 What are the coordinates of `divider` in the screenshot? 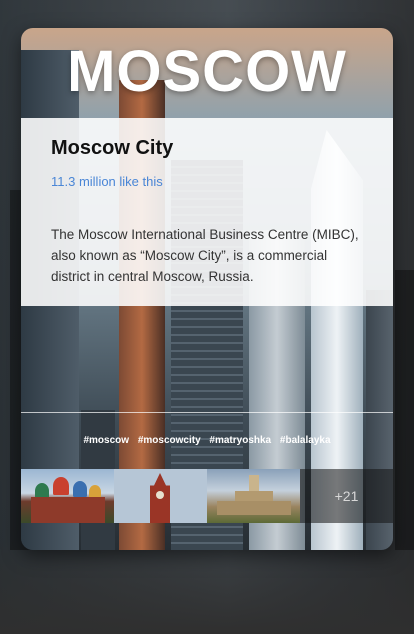 It's located at (207, 412).